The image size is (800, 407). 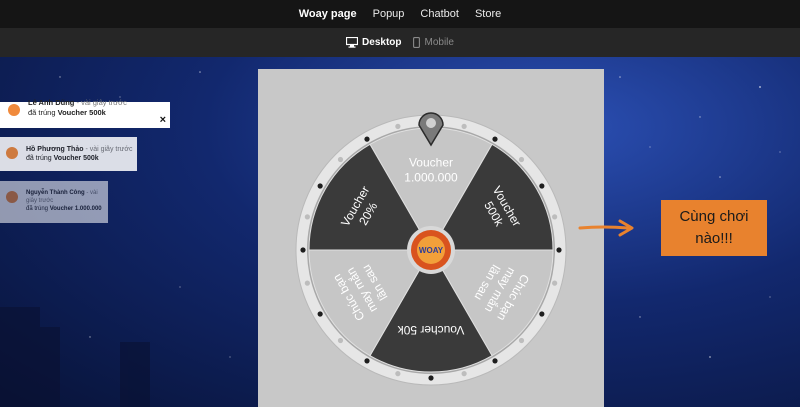 What do you see at coordinates (328, 14) in the screenshot?
I see `nav-woay-page: Woay page` at bounding box center [328, 14].